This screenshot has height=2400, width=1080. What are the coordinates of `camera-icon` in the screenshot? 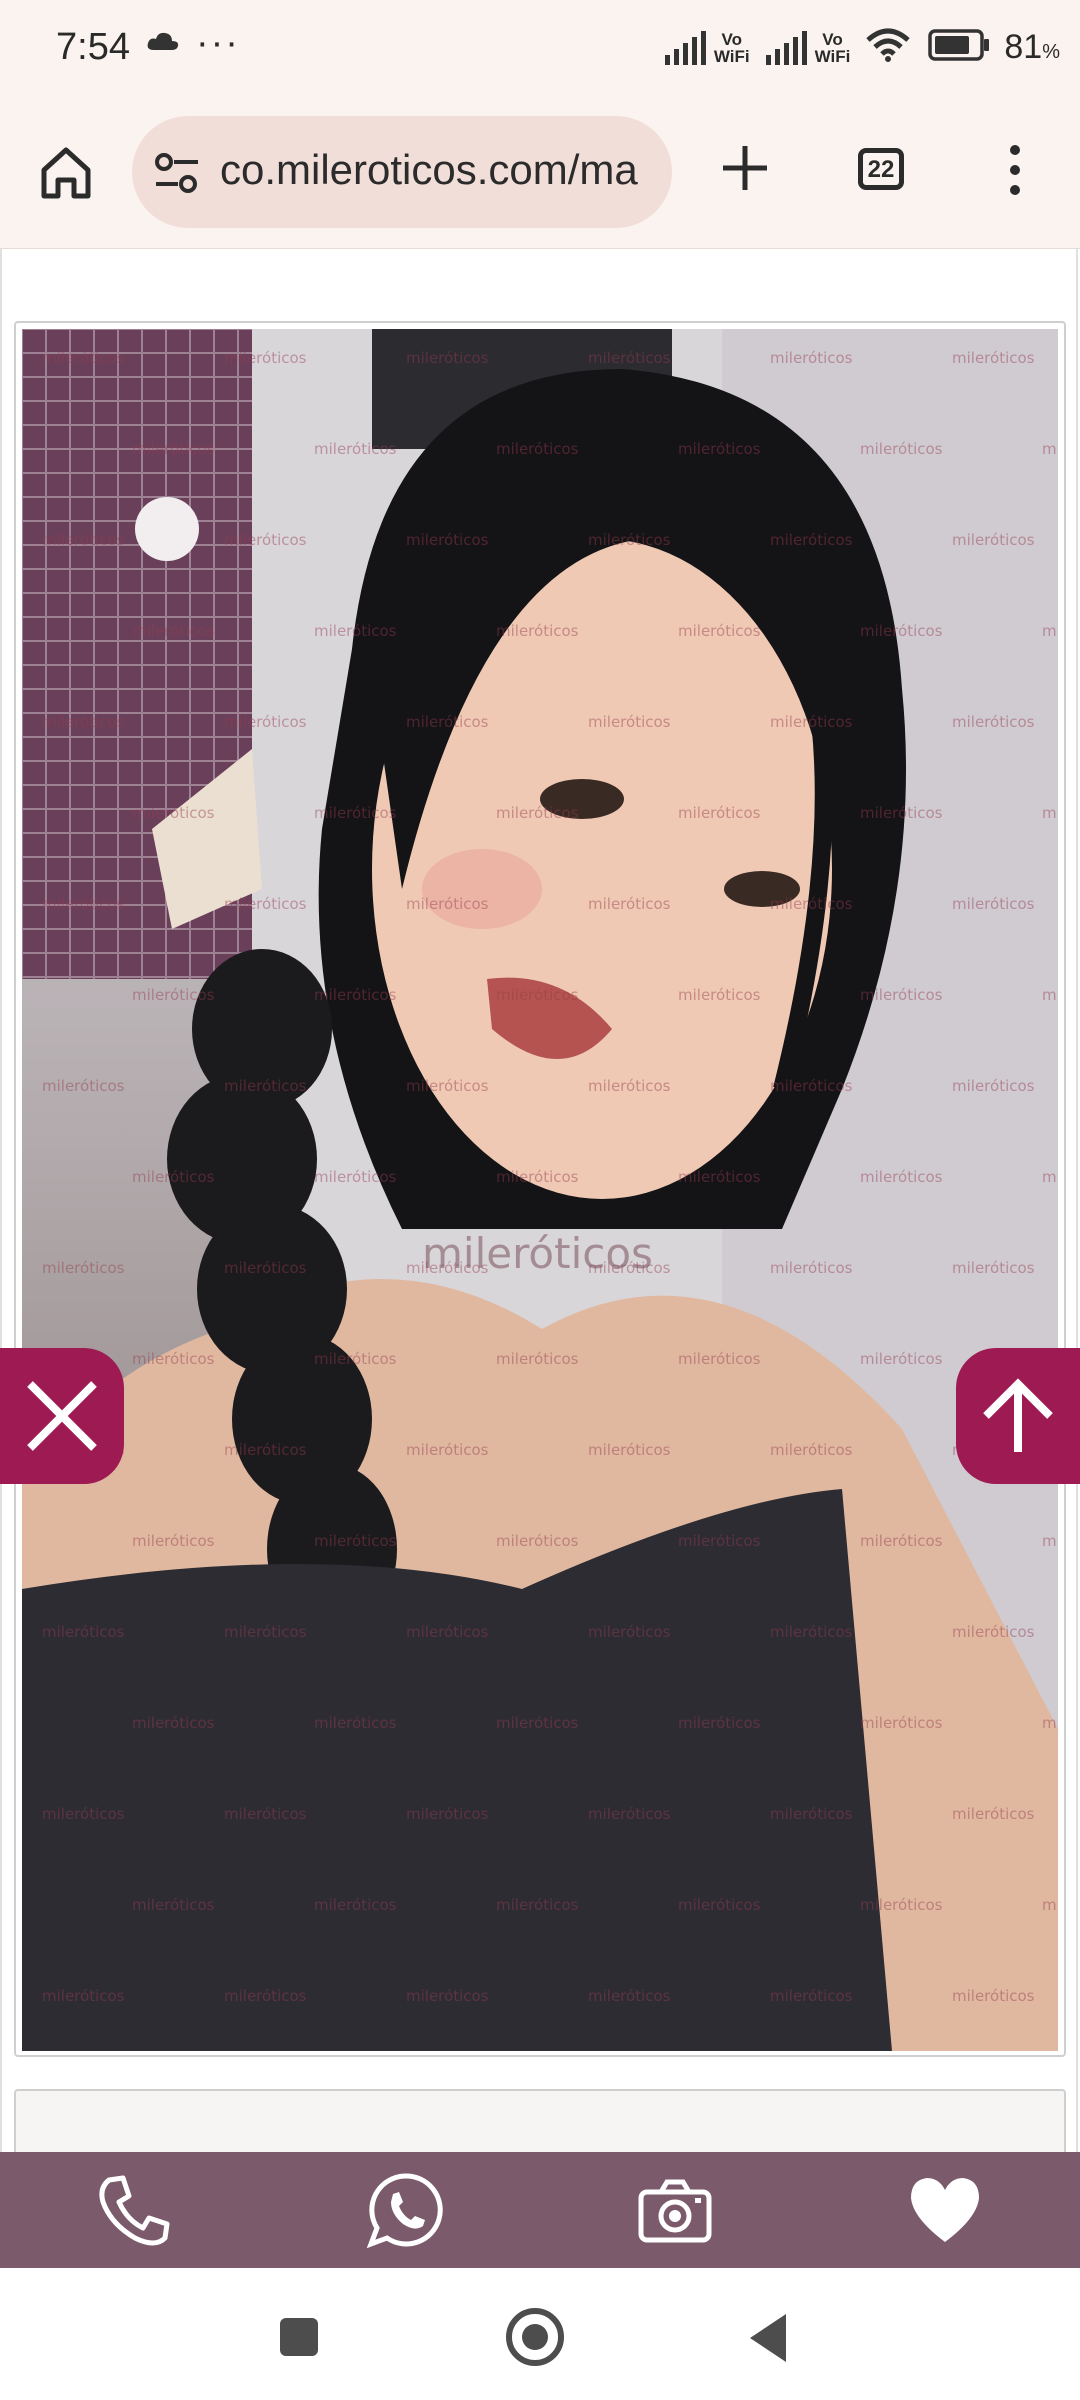 It's located at (675, 2211).